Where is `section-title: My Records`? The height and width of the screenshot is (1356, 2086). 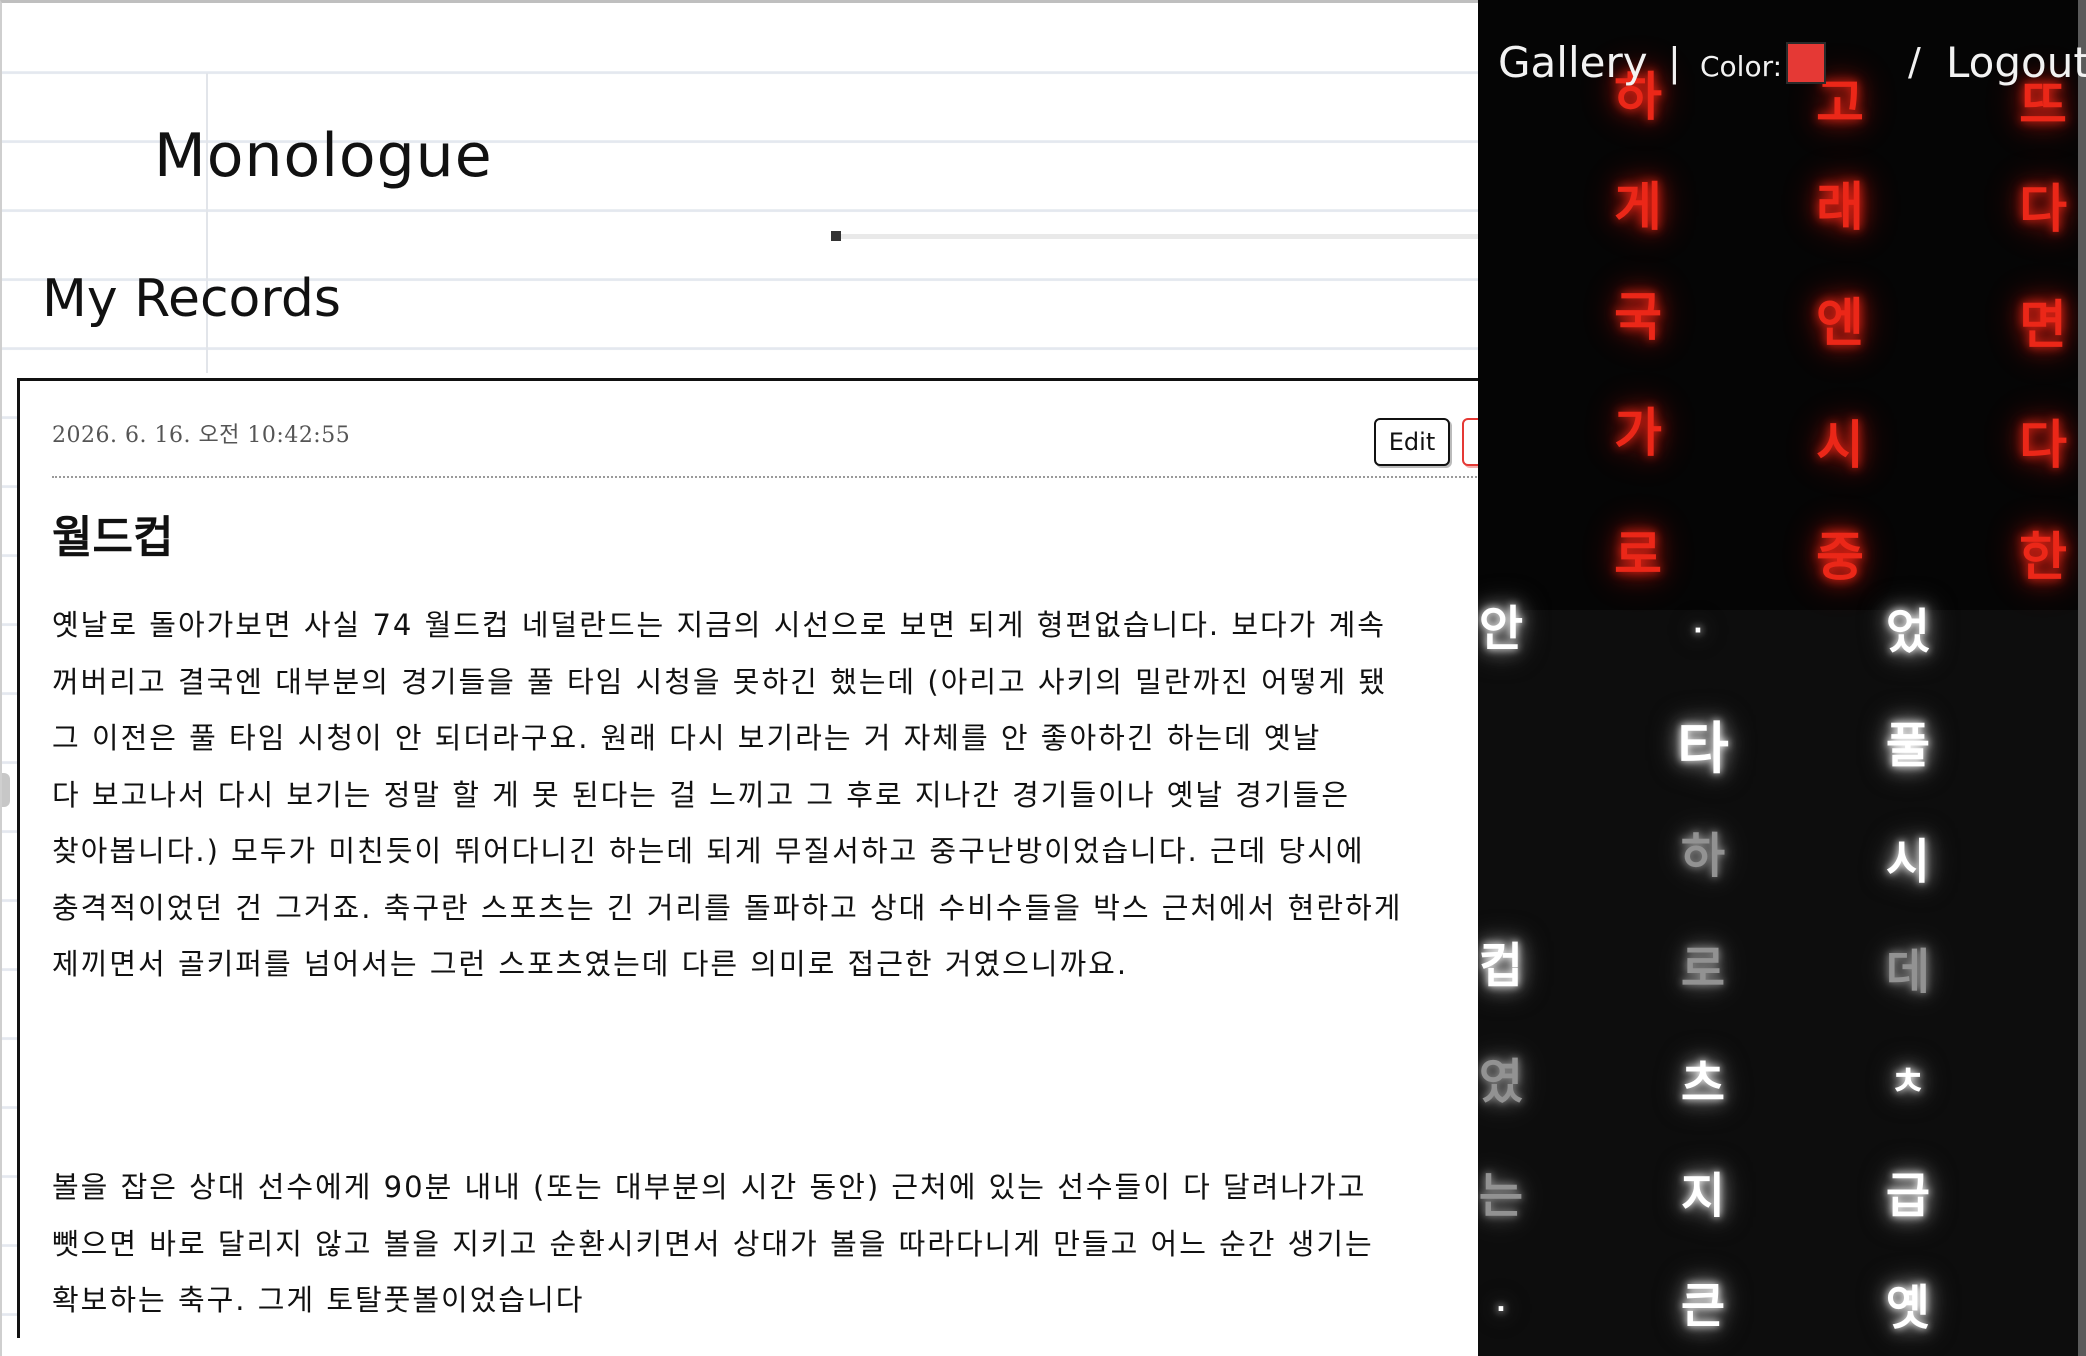 section-title: My Records is located at coordinates (191, 299).